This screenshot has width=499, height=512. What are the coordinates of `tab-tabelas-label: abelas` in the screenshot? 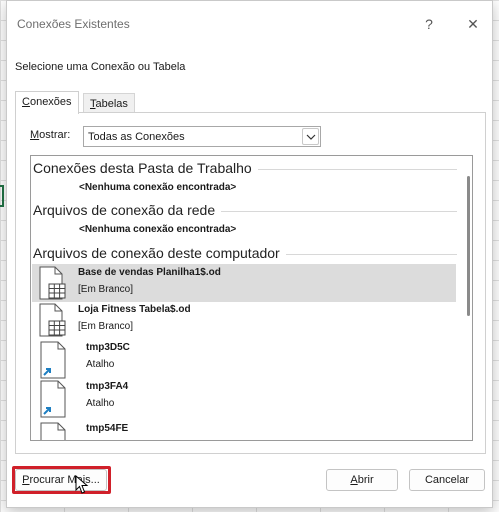 It's located at (111, 104).